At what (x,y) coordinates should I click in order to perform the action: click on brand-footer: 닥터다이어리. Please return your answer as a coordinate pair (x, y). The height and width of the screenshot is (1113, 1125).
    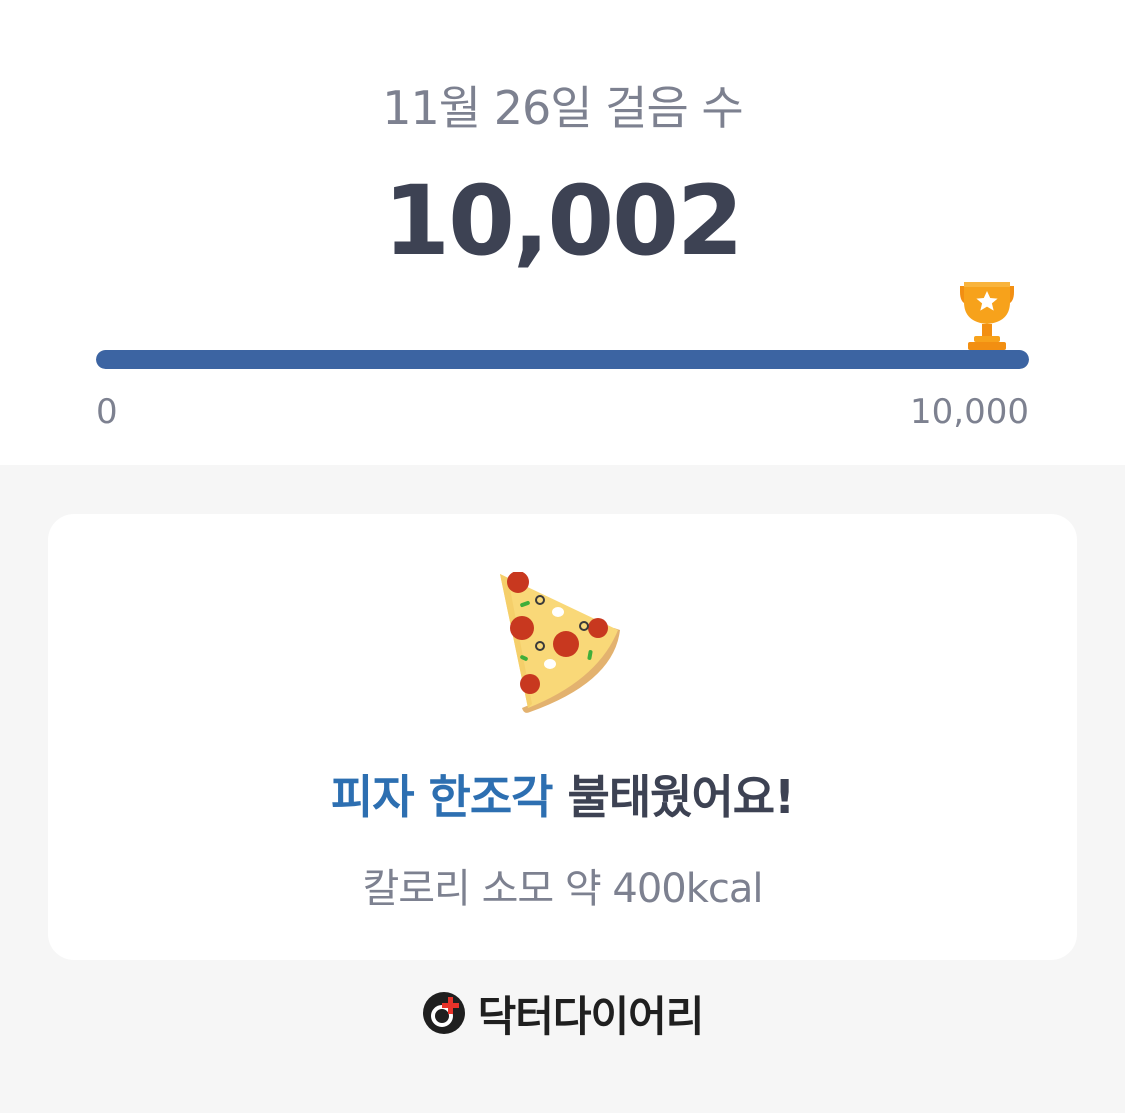
    Looking at the image, I should click on (562, 1014).